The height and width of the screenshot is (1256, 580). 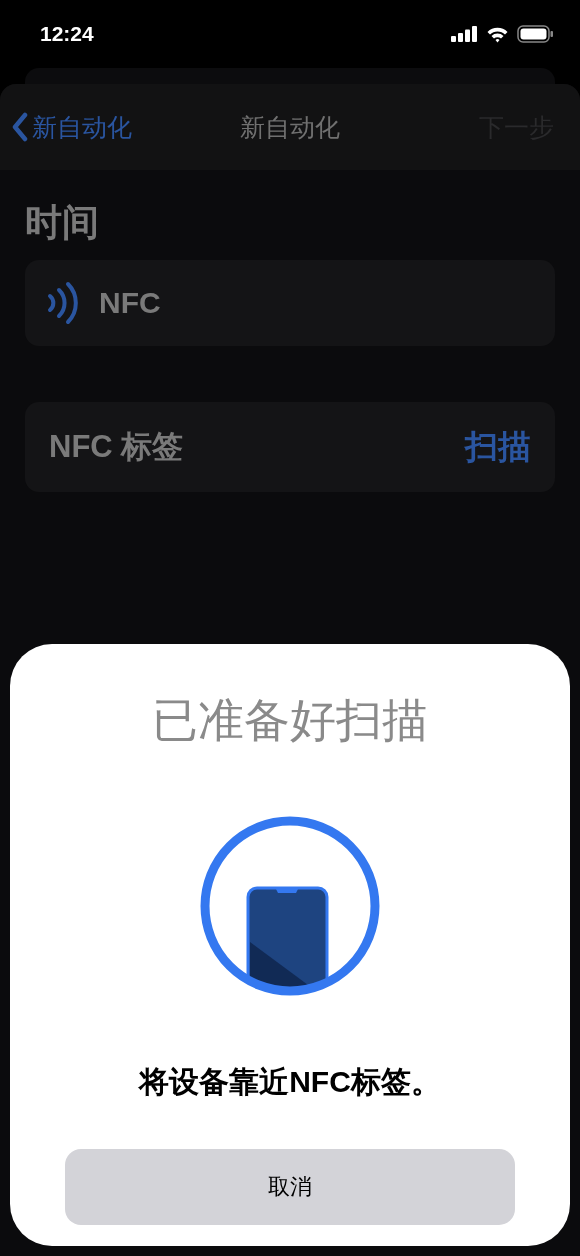 I want to click on back-button: 新自动化, so click(x=72, y=127).